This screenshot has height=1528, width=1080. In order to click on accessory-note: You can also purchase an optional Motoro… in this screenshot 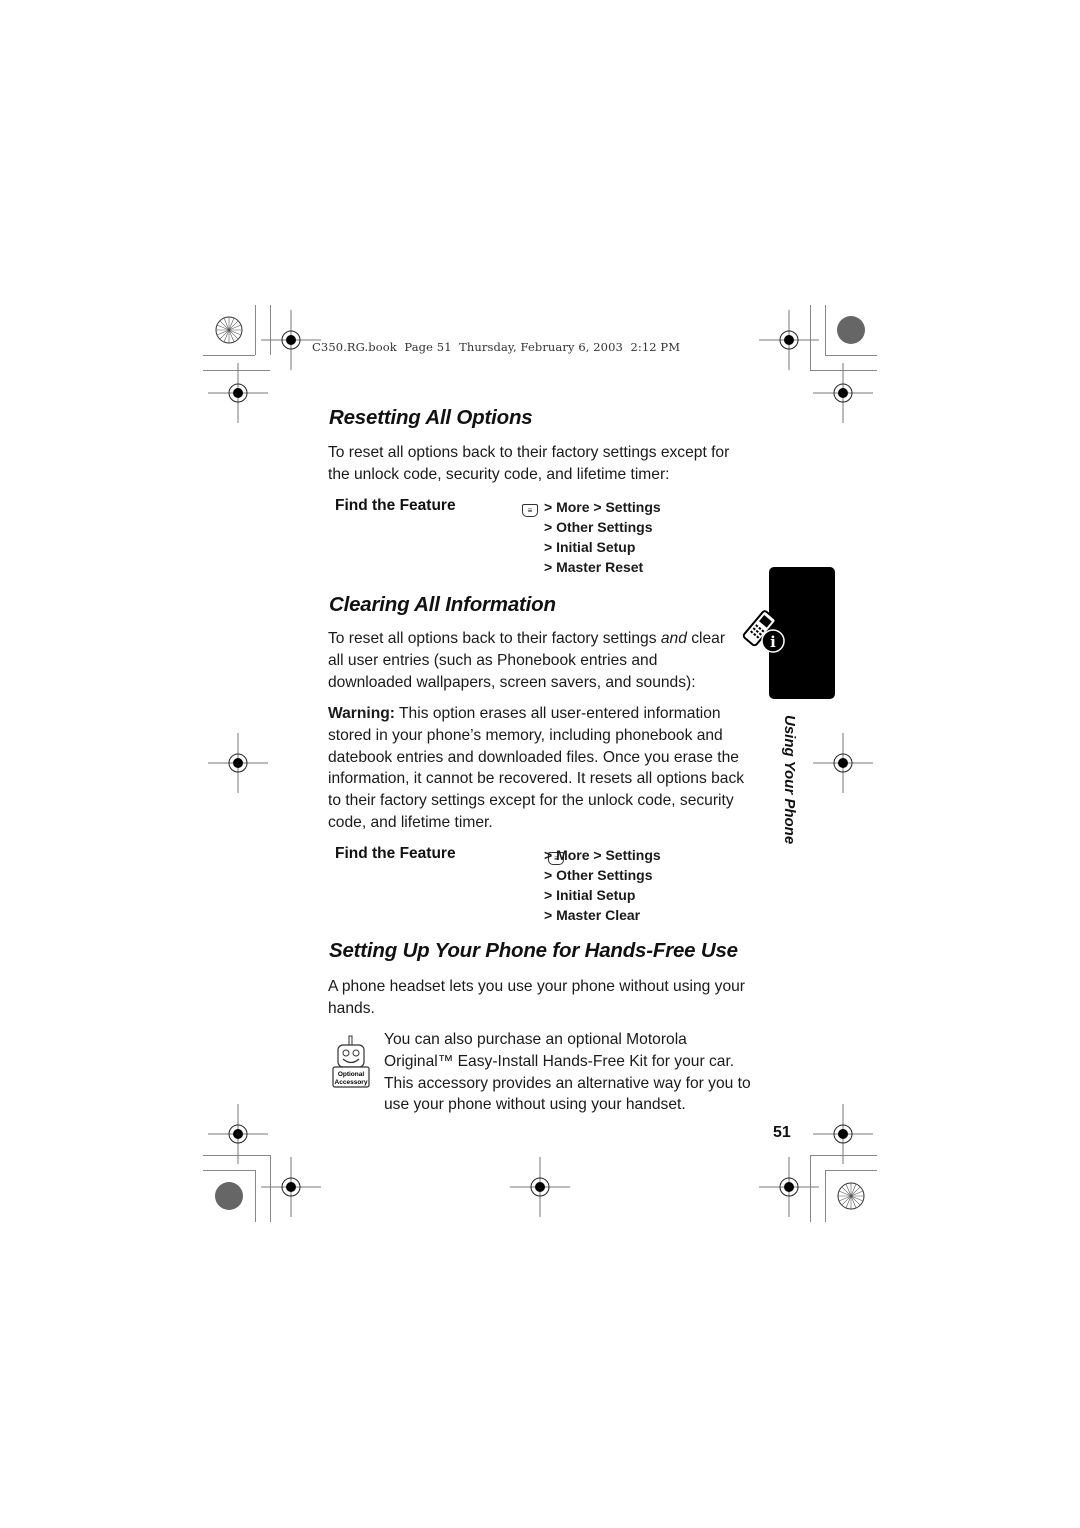, I will do `click(567, 1072)`.